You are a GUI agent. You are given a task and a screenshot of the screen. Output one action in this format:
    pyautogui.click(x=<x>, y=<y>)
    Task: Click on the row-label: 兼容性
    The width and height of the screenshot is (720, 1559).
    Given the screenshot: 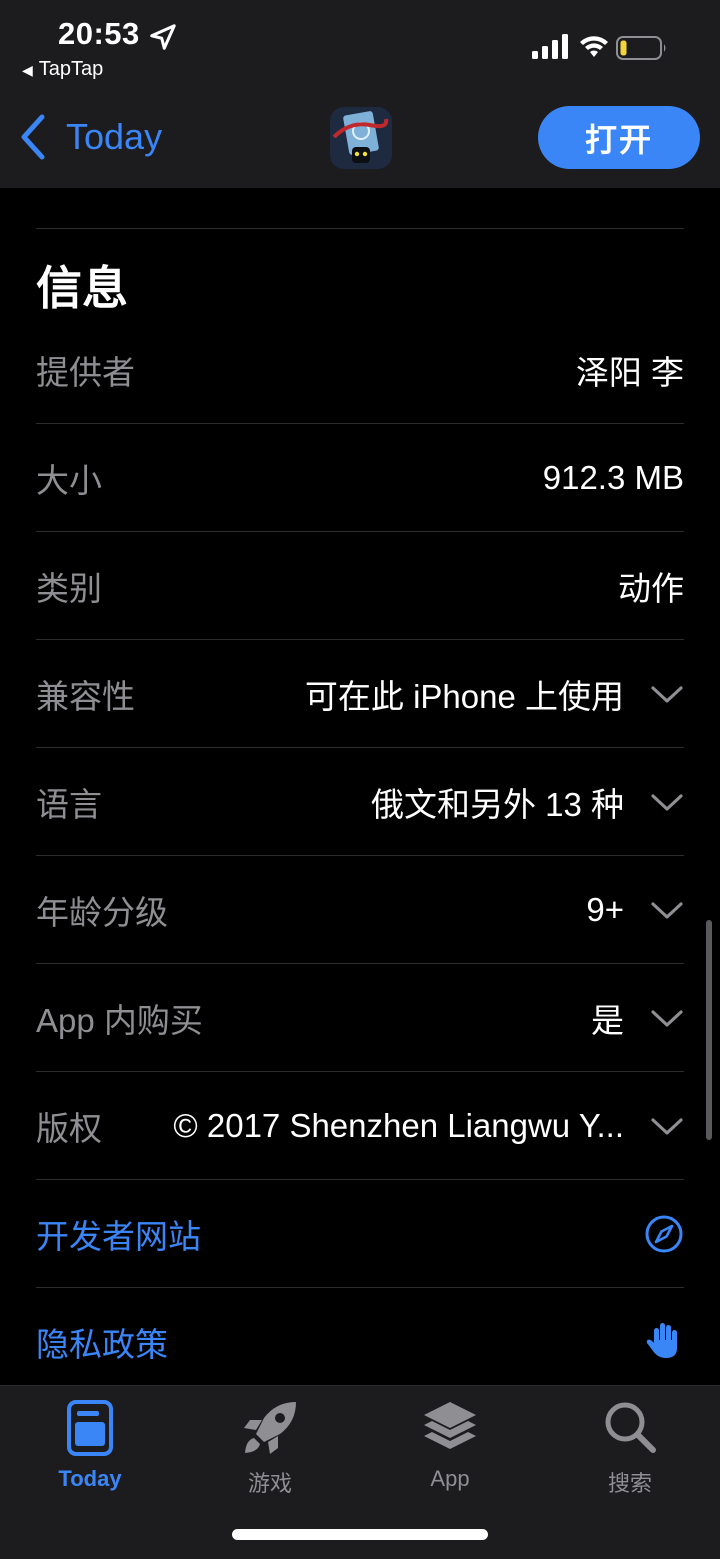 What is the action you would take?
    pyautogui.click(x=85, y=696)
    